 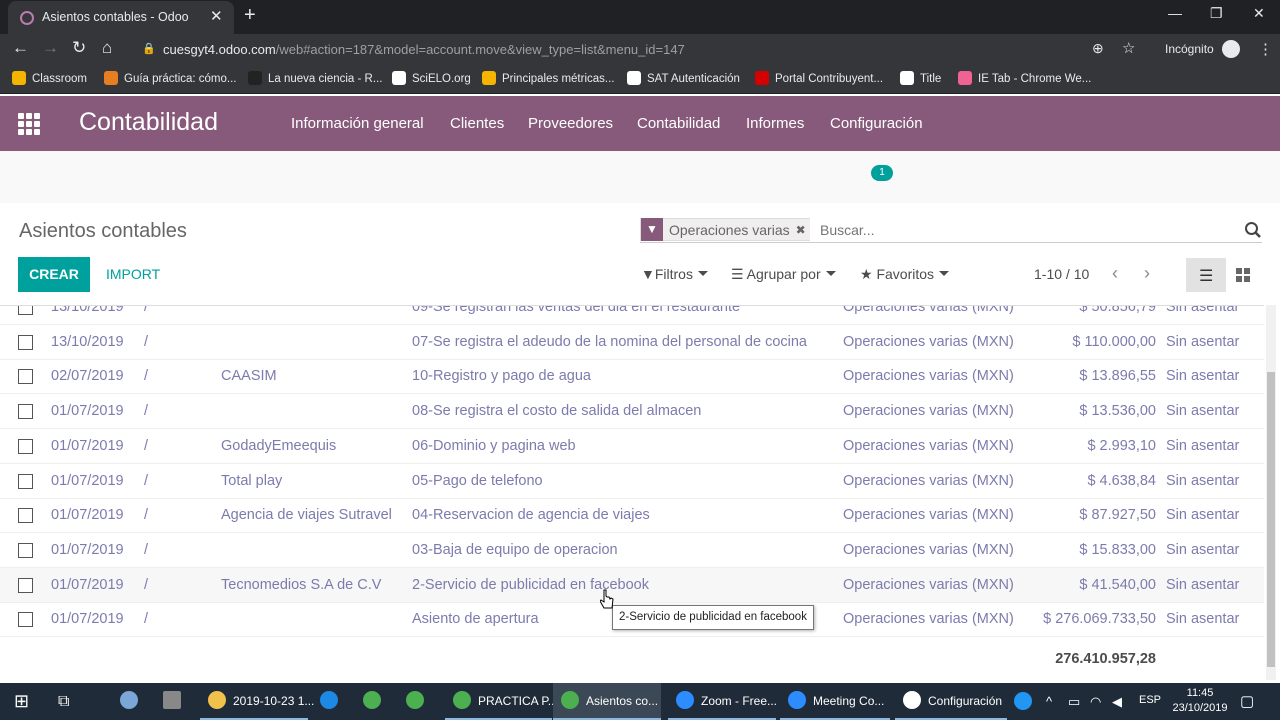 What do you see at coordinates (477, 123) in the screenshot?
I see `menu-clientes: Clientes` at bounding box center [477, 123].